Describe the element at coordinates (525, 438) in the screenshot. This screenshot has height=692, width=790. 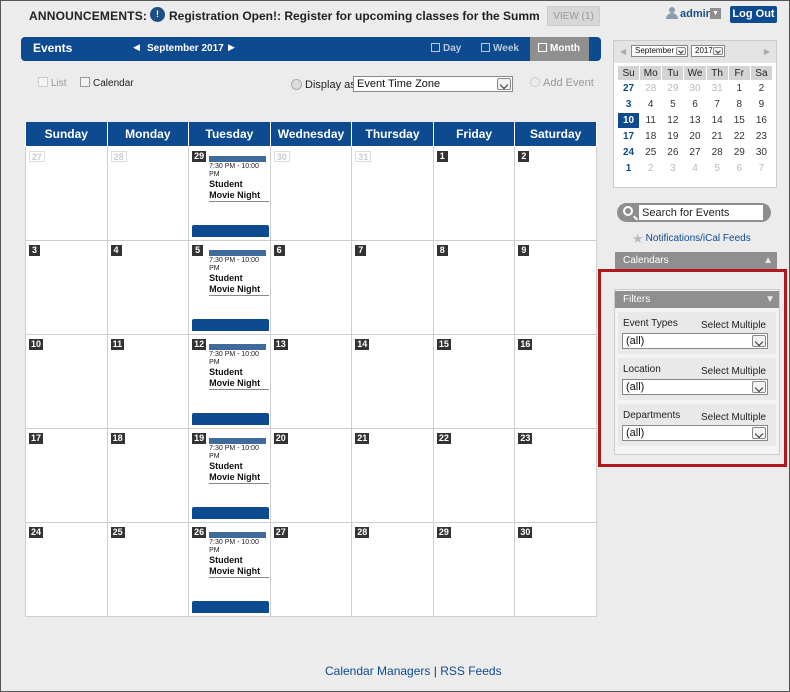
I see `day-number: 23` at that location.